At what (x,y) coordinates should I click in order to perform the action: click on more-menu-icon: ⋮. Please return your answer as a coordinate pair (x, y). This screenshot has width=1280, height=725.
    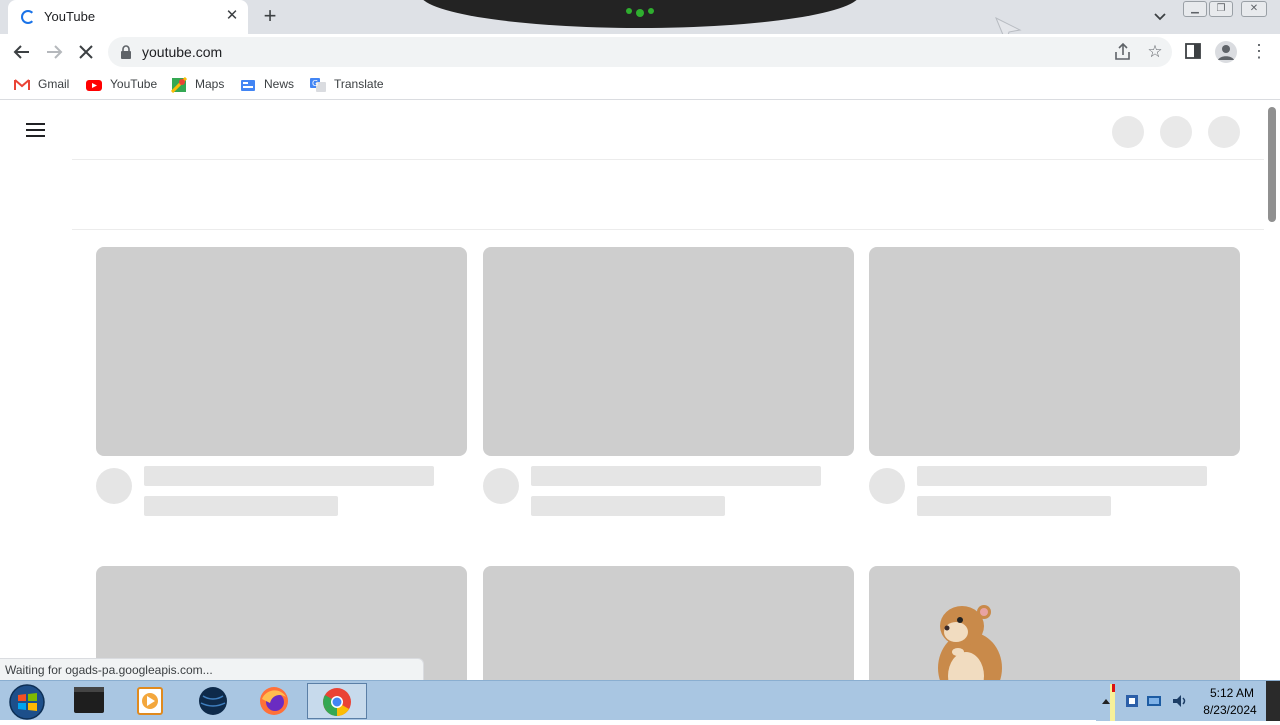
    Looking at the image, I should click on (1259, 51).